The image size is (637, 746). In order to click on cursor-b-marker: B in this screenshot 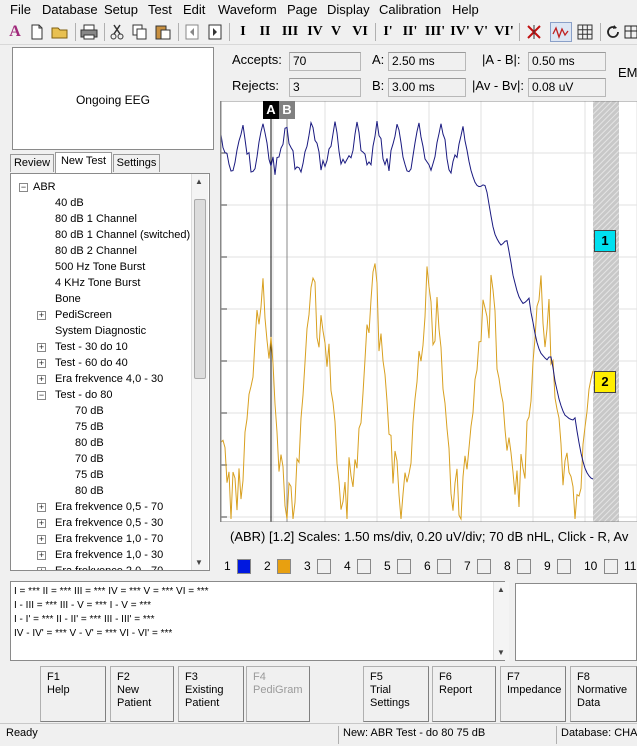, I will do `click(287, 110)`.